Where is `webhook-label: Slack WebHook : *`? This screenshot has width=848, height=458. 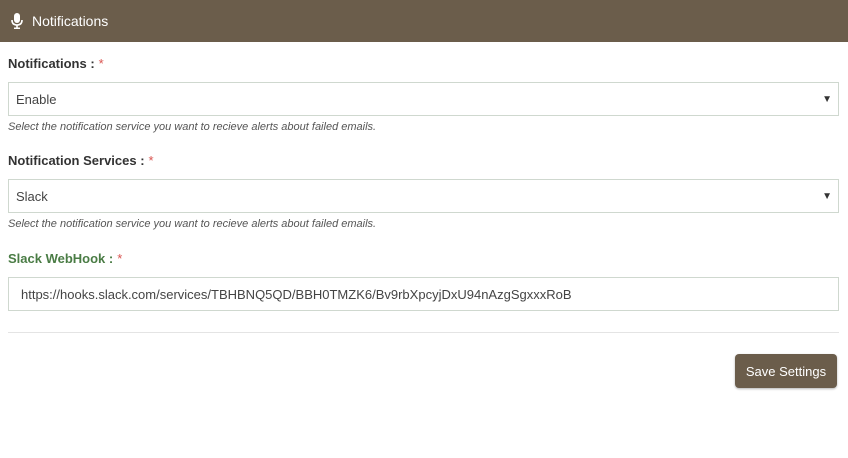 webhook-label: Slack WebHook : * is located at coordinates (65, 258).